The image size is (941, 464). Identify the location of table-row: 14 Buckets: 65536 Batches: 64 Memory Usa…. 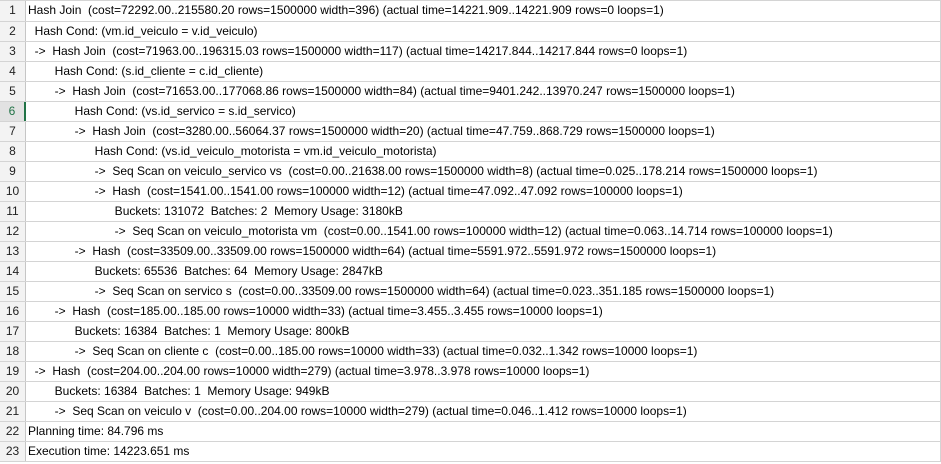
(470, 272).